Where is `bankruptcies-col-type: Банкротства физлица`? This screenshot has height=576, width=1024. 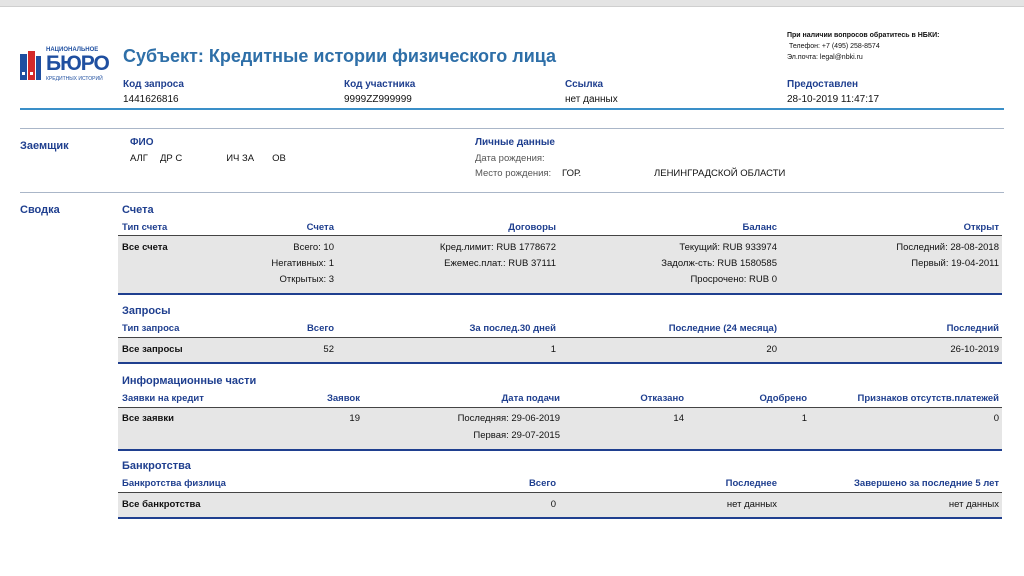 bankruptcies-col-type: Банкротства физлица is located at coordinates (174, 483).